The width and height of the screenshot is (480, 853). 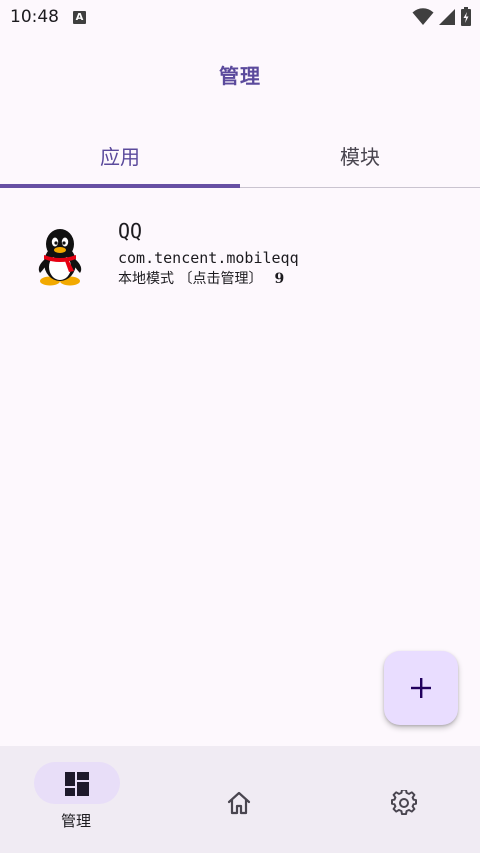 I want to click on battery-icon, so click(x=466, y=16).